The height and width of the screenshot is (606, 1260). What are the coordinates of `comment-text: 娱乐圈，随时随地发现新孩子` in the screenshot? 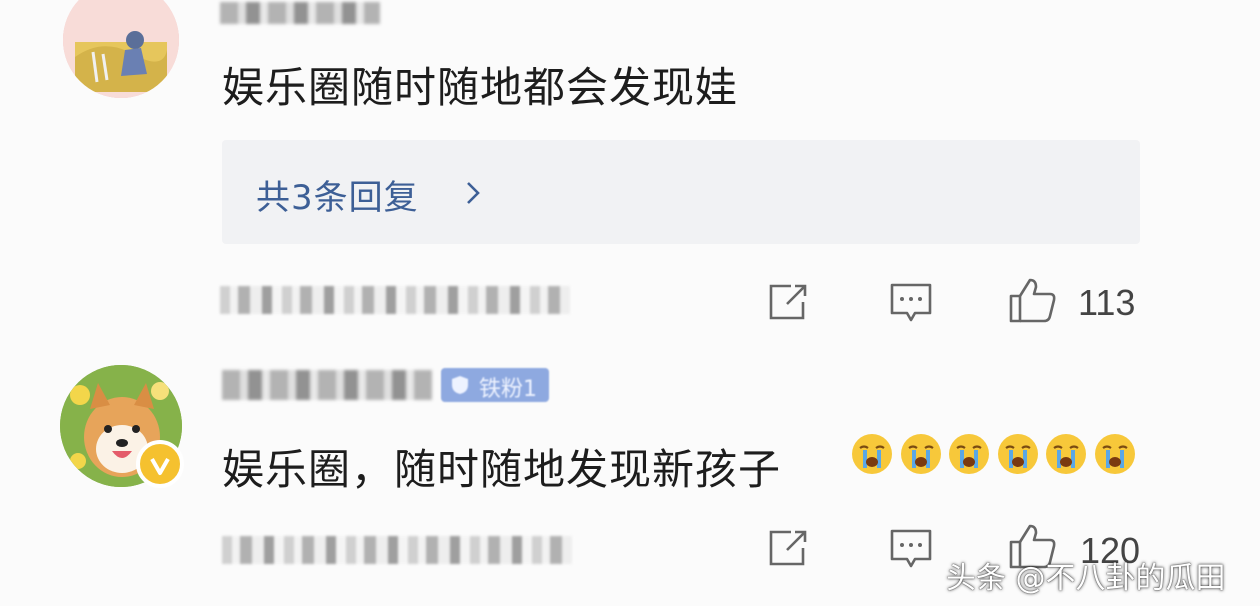 It's located at (502, 469).